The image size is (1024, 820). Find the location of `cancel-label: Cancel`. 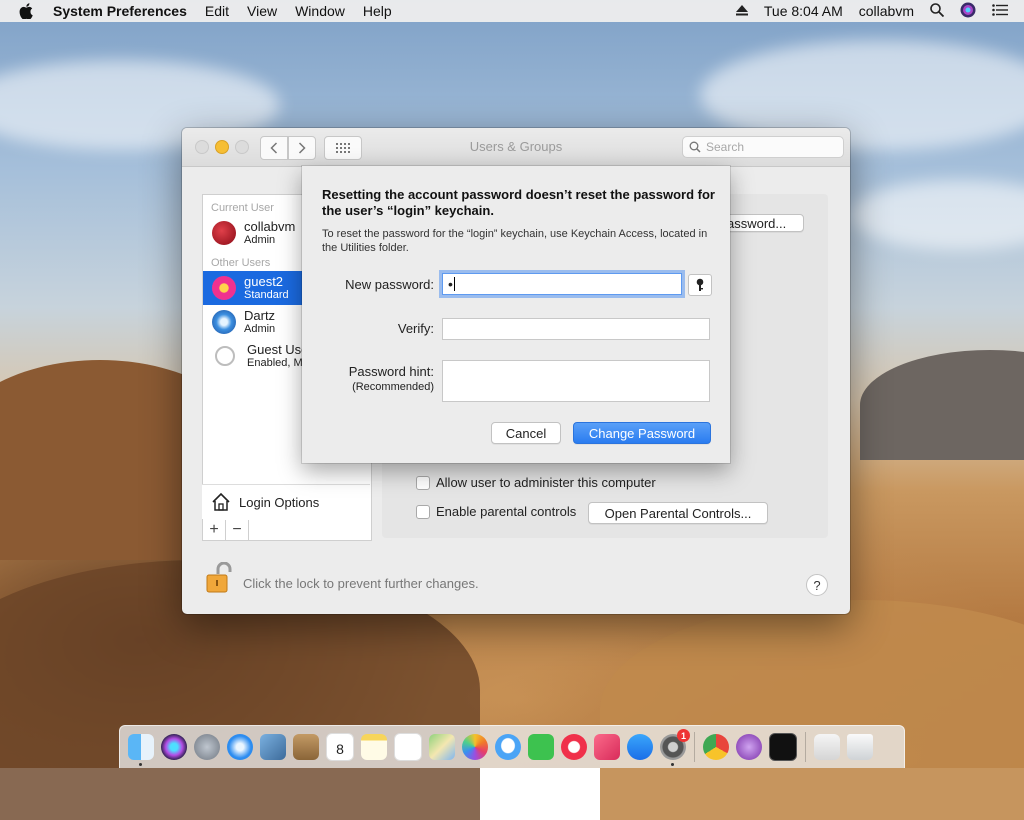

cancel-label: Cancel is located at coordinates (526, 433).